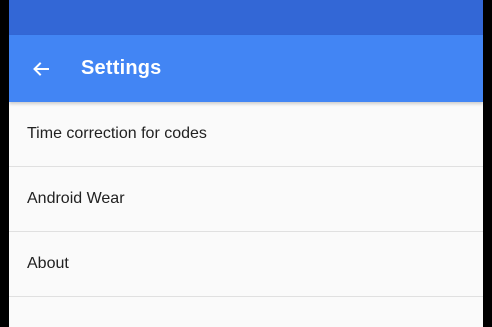  I want to click on back-button, so click(41, 69).